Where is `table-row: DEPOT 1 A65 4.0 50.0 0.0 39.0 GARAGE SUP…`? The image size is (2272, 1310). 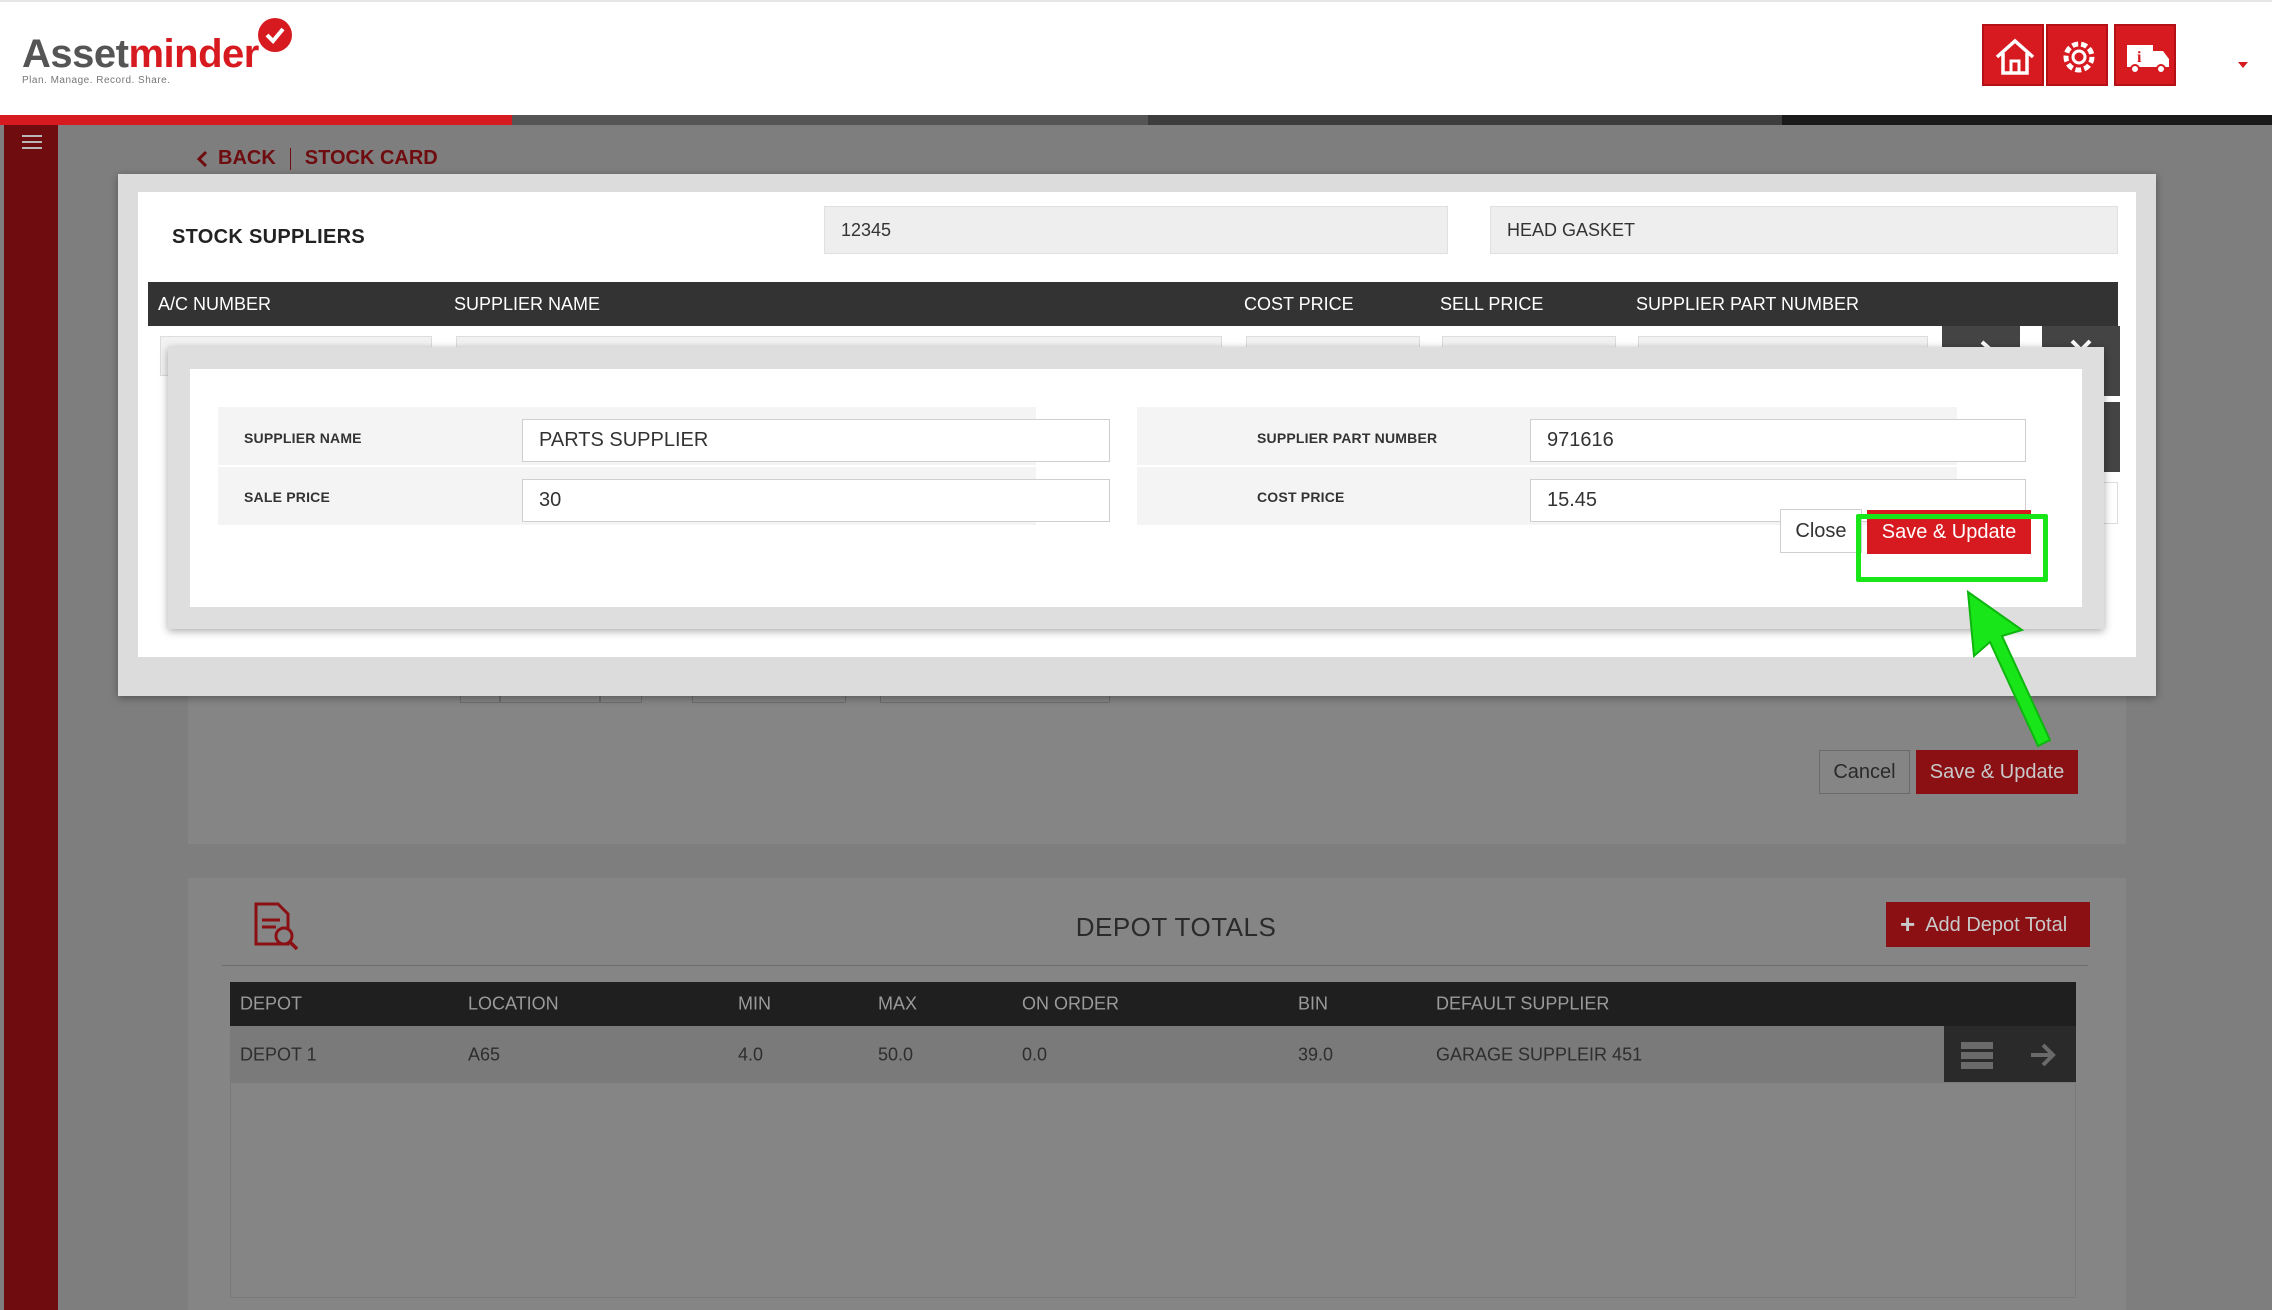
table-row: DEPOT 1 A65 4.0 50.0 0.0 39.0 GARAGE SUP… is located at coordinates (1153, 1055).